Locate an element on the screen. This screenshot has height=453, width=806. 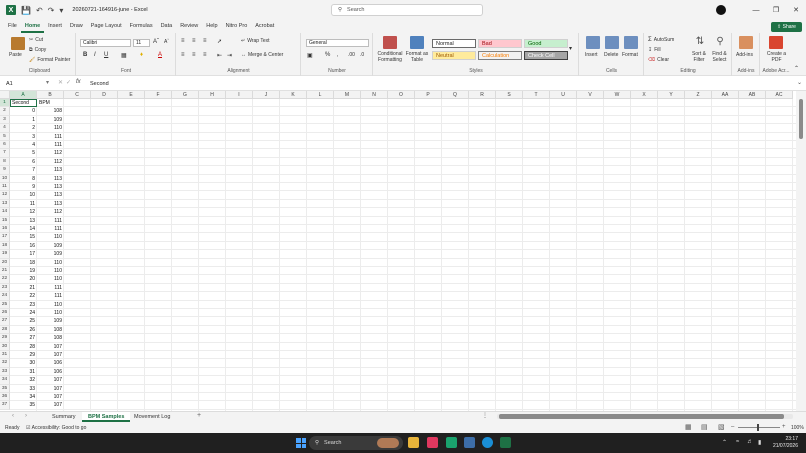
cell: 35 is located at coordinates (23, 405).